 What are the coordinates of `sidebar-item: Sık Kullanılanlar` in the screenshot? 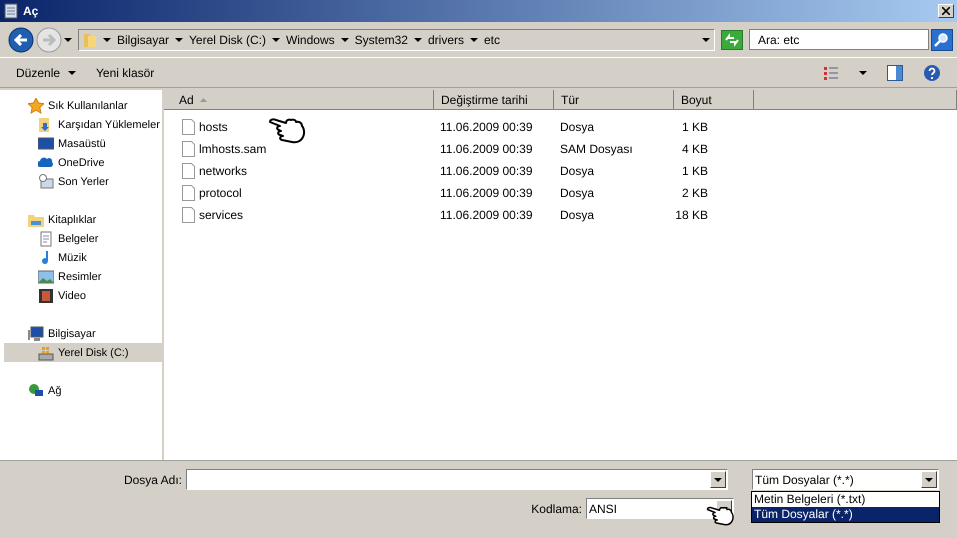 It's located at (83, 105).